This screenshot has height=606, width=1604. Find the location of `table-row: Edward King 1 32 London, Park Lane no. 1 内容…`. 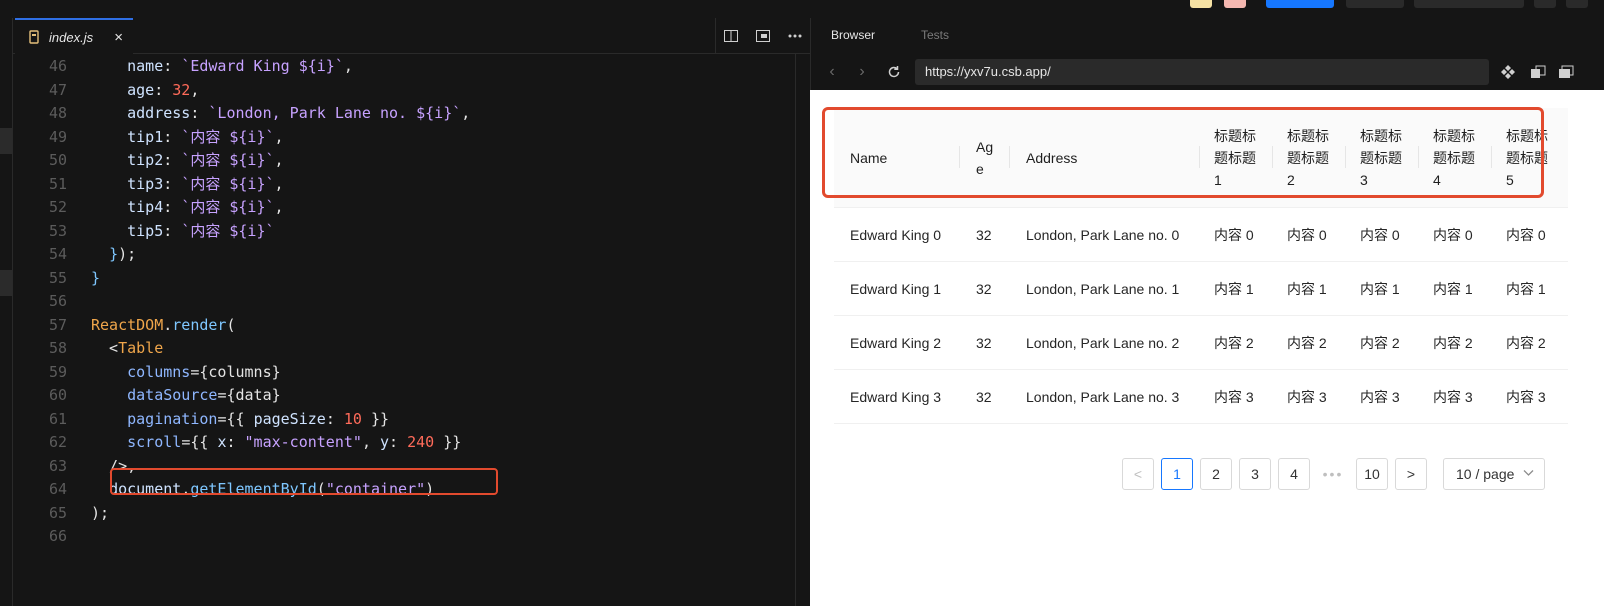

table-row: Edward King 1 32 London, Park Lane no. 1 内容… is located at coordinates (1201, 289).